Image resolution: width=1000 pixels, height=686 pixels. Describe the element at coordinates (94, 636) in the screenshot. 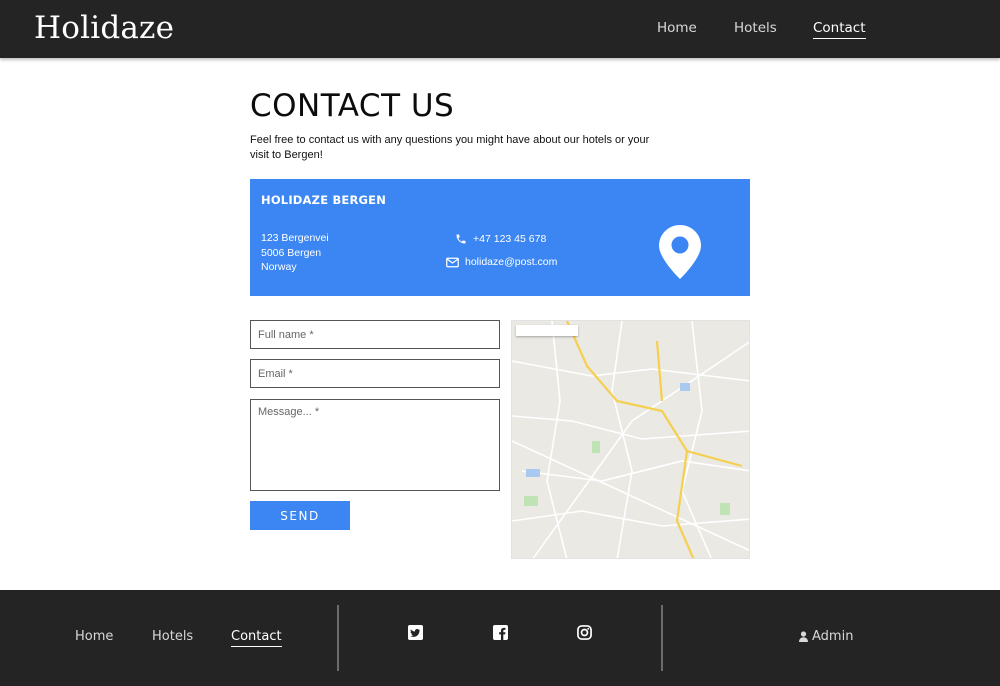

I see `footer-nav-home: Home` at that location.